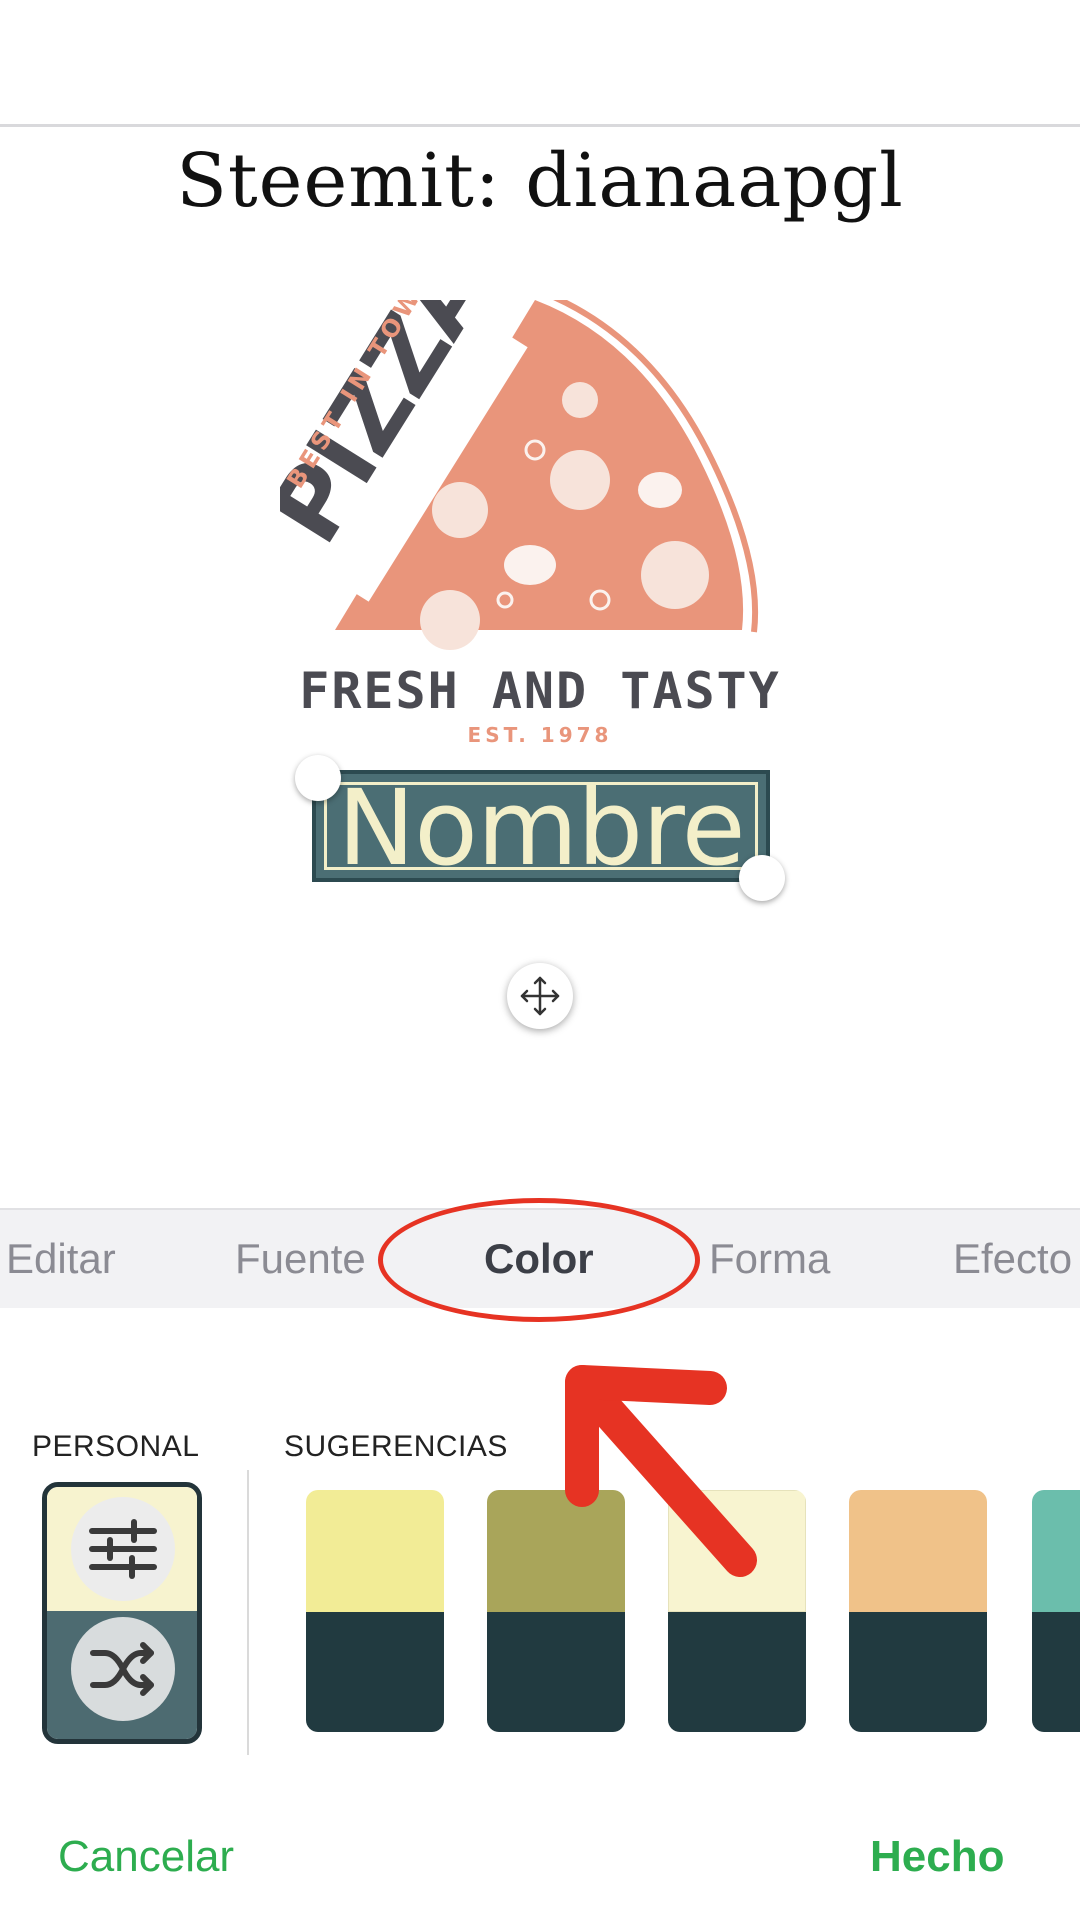 This screenshot has width=1080, height=1920. I want to click on selected-text-layer: Nombre, so click(541, 828).